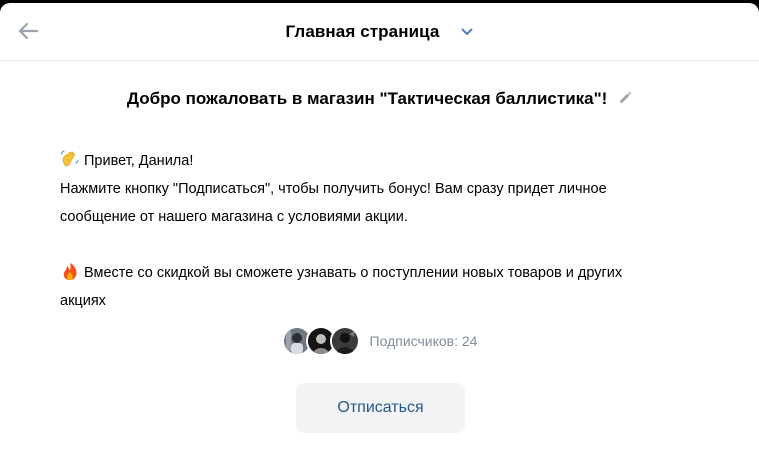  I want to click on subscribers-row: Подписчиков: 24, so click(379, 341).